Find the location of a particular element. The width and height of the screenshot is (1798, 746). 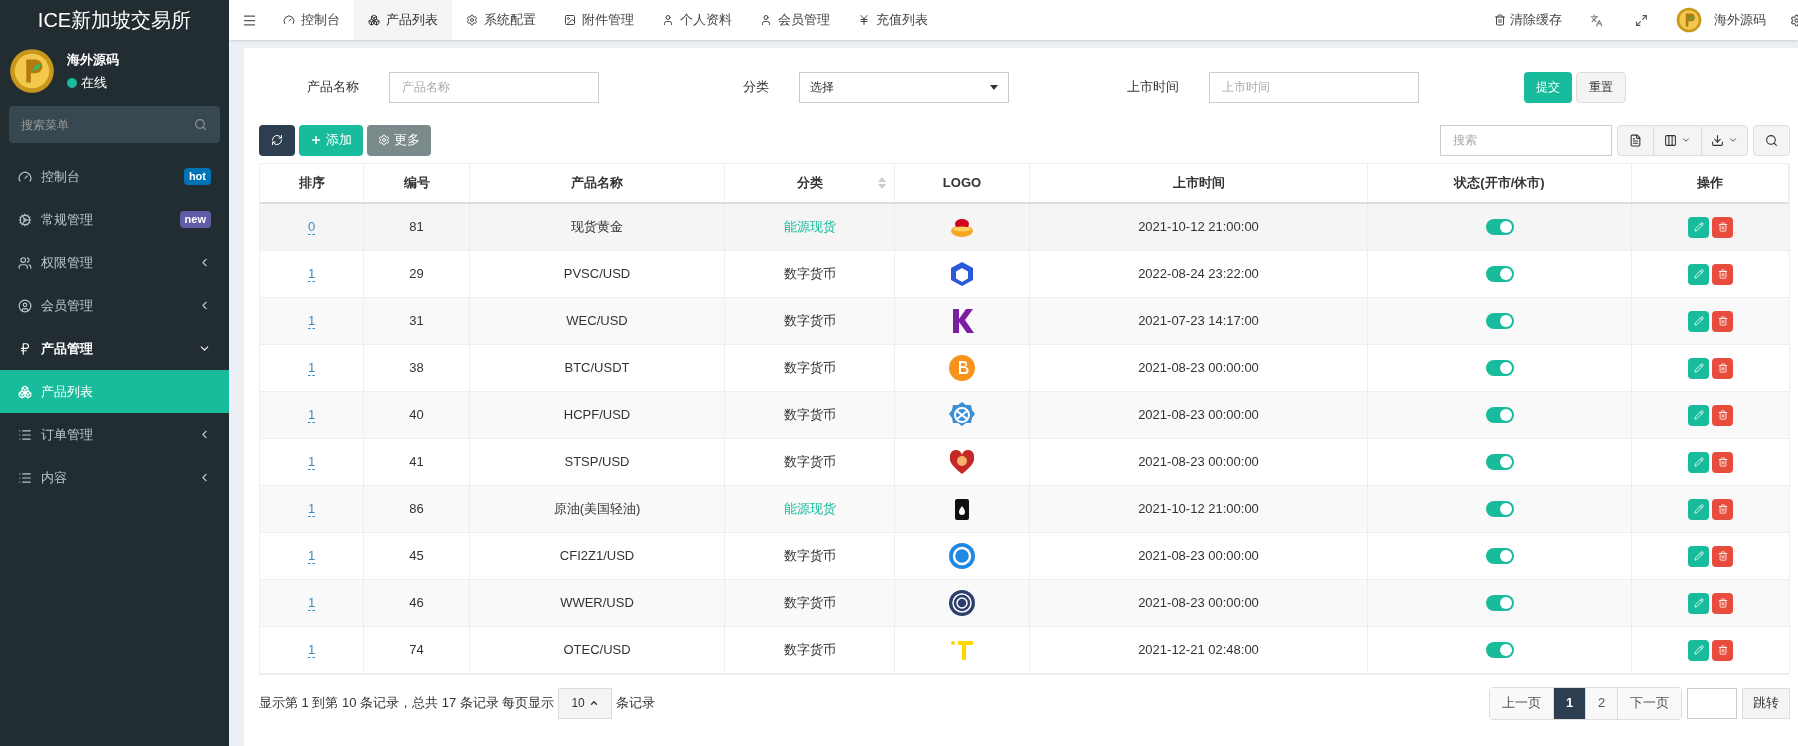

sidebar-item: 控制台 hot is located at coordinates (114, 176).